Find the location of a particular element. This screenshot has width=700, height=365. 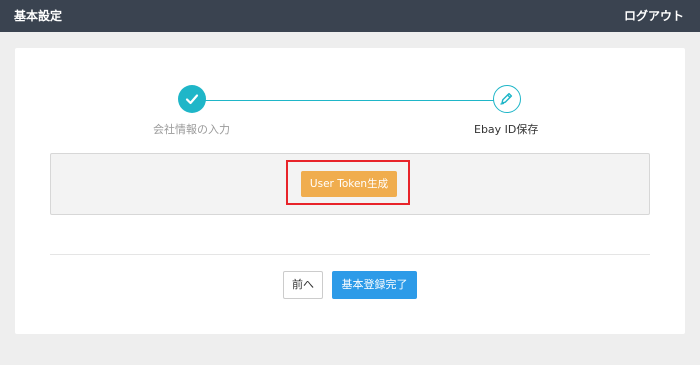

divider is located at coordinates (350, 254).